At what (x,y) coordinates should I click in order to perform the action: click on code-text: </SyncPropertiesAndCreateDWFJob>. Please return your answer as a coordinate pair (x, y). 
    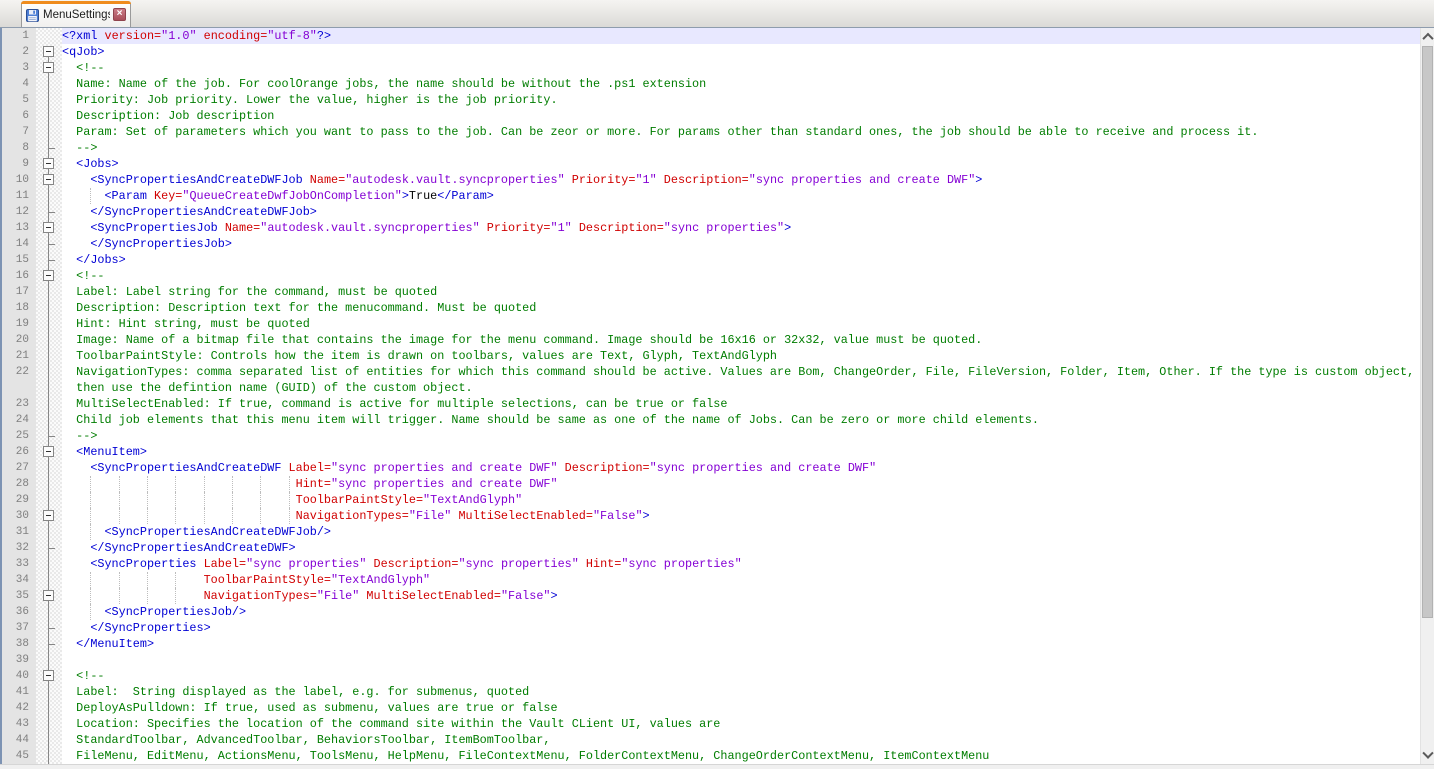
    Looking at the image, I should click on (741, 212).